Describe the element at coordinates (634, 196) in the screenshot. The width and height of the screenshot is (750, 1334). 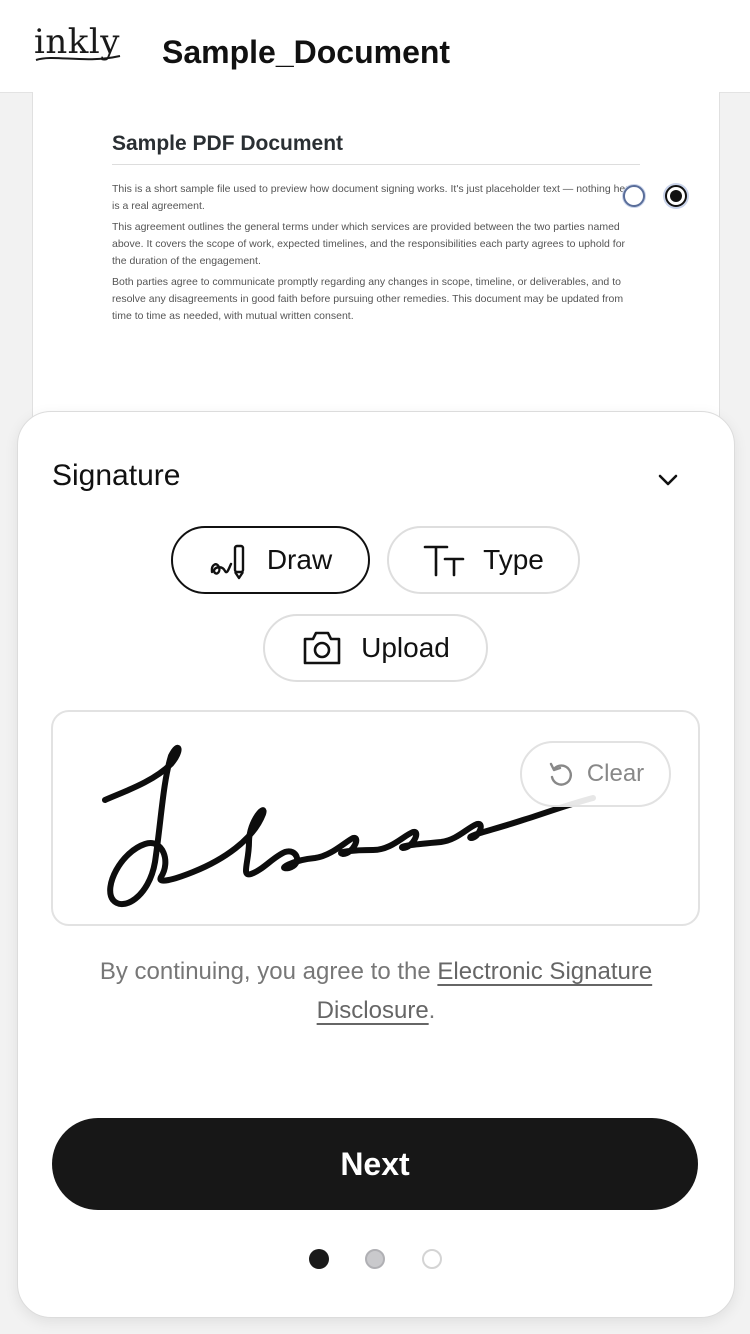
I see `radio-option-unselected` at that location.